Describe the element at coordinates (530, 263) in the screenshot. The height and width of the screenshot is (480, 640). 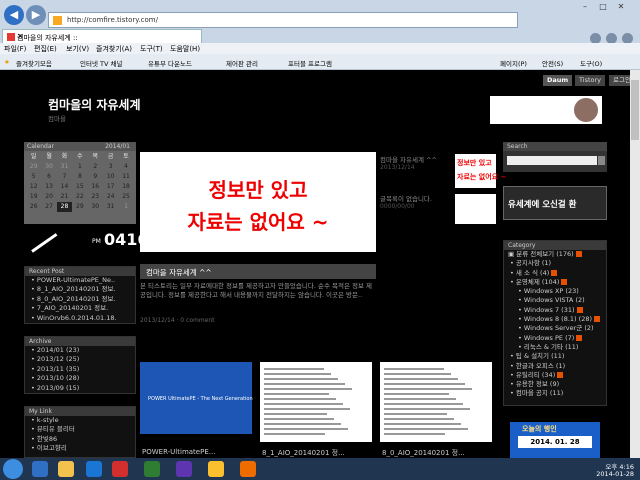
I see `category-item-label: • 공지사항 (1)` at that location.